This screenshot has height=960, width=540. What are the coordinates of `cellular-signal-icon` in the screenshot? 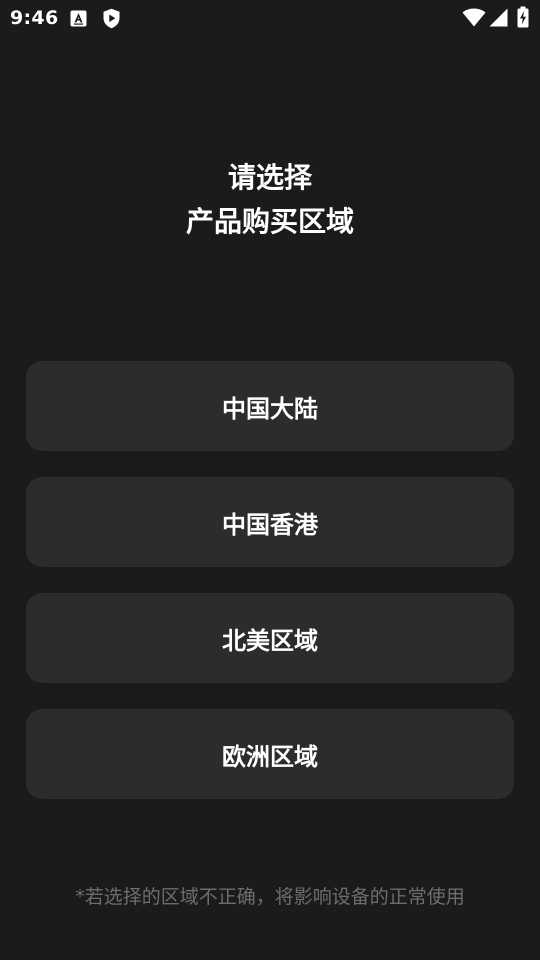 It's located at (498, 19).